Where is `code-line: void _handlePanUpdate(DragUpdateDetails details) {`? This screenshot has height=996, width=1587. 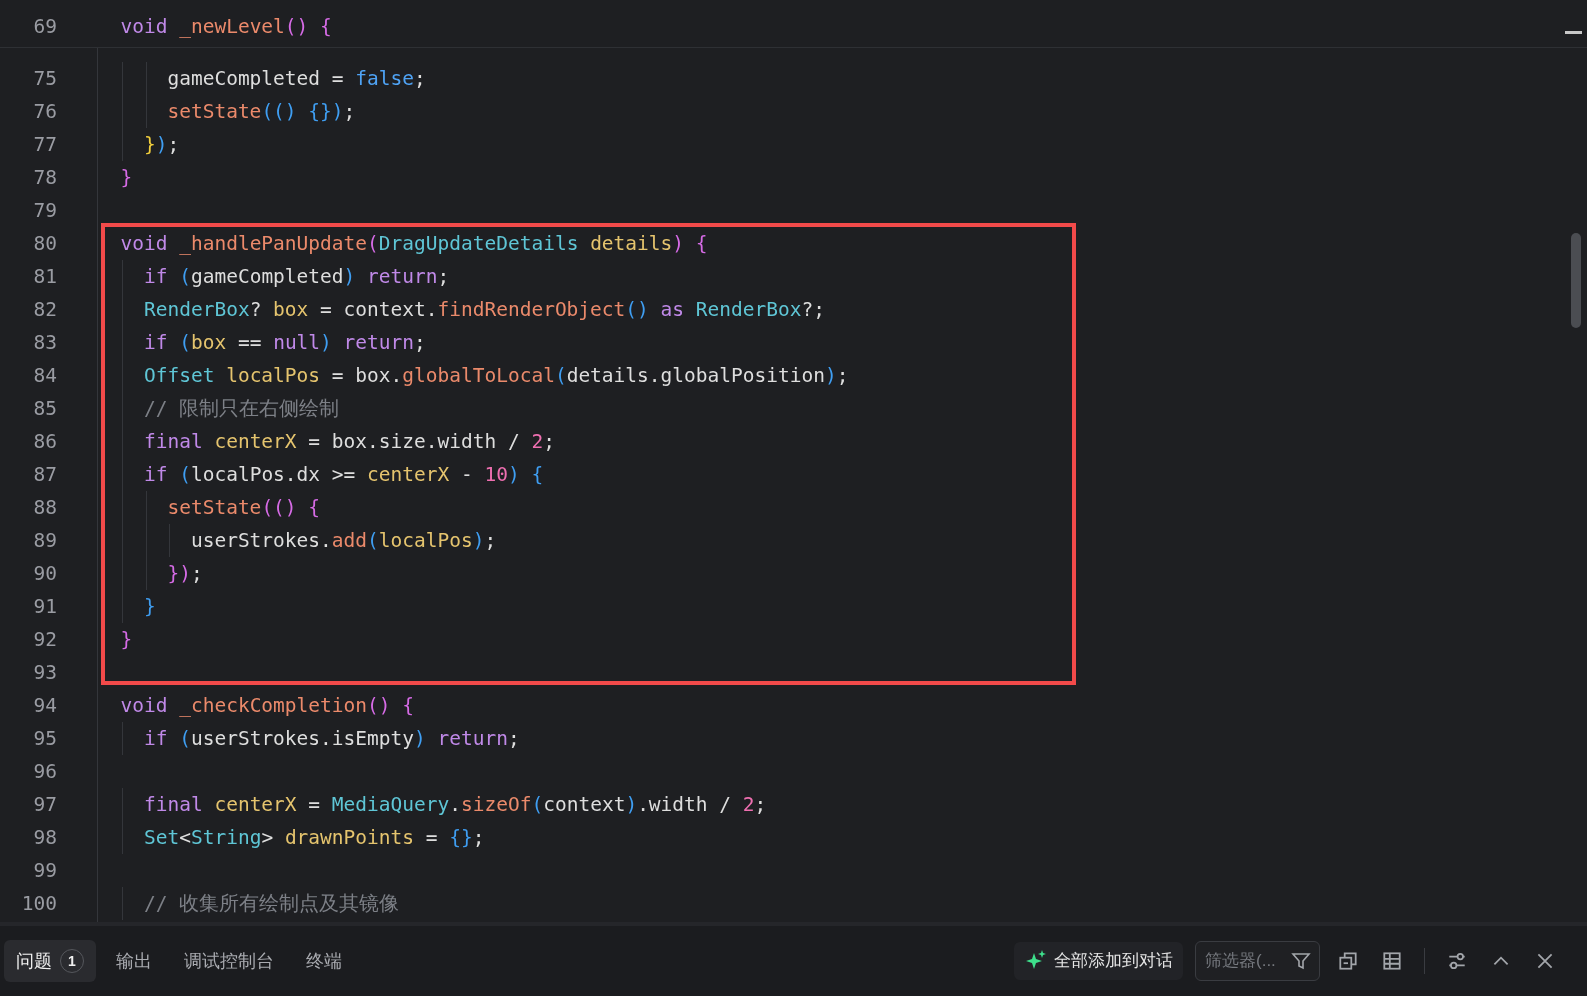 code-line: void _handlePanUpdate(DragUpdateDetails details) { is located at coordinates (413, 243).